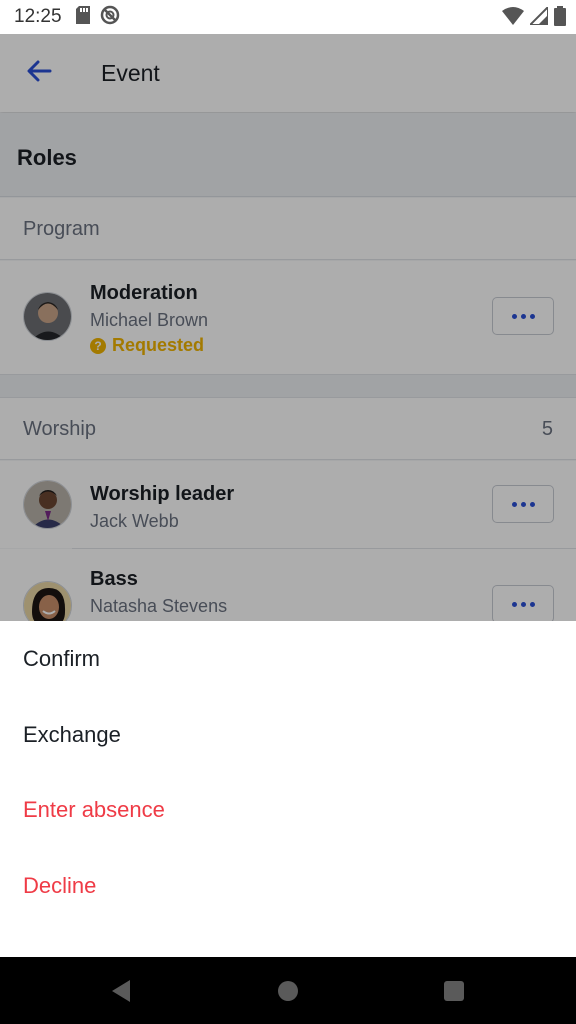  I want to click on status-time: 12:25, so click(38, 16).